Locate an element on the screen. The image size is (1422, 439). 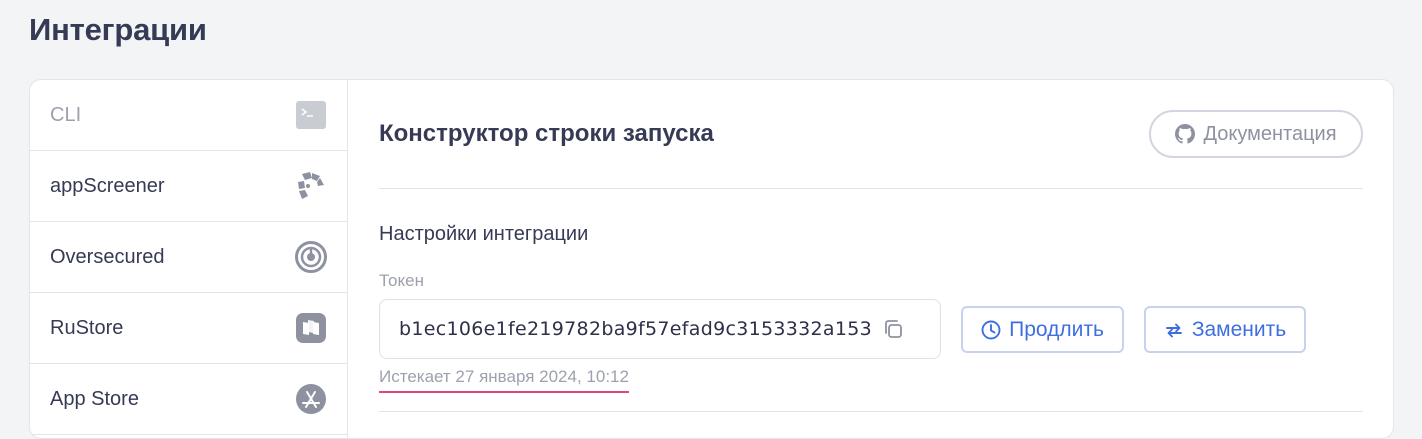
settings-title: Настройки интеграции is located at coordinates (484, 234).